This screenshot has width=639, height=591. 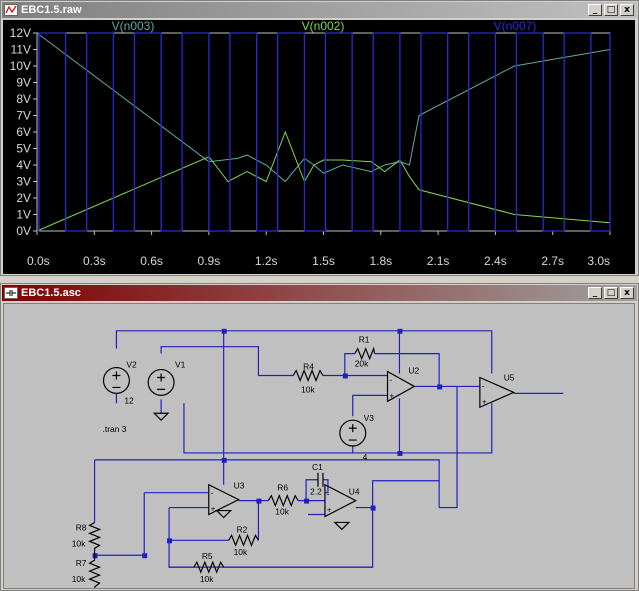 I want to click on waveform-titlebar: EBC1.5.raw _ □ x, so click(x=319, y=10).